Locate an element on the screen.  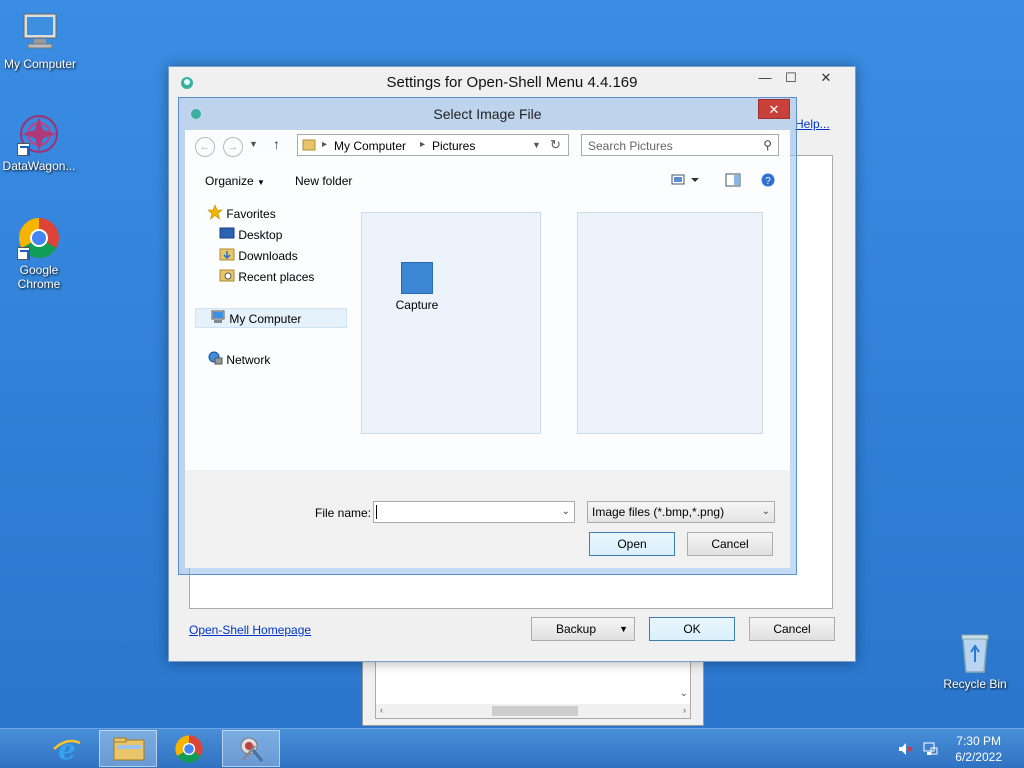
cancel-button: Cancel is located at coordinates (792, 629).